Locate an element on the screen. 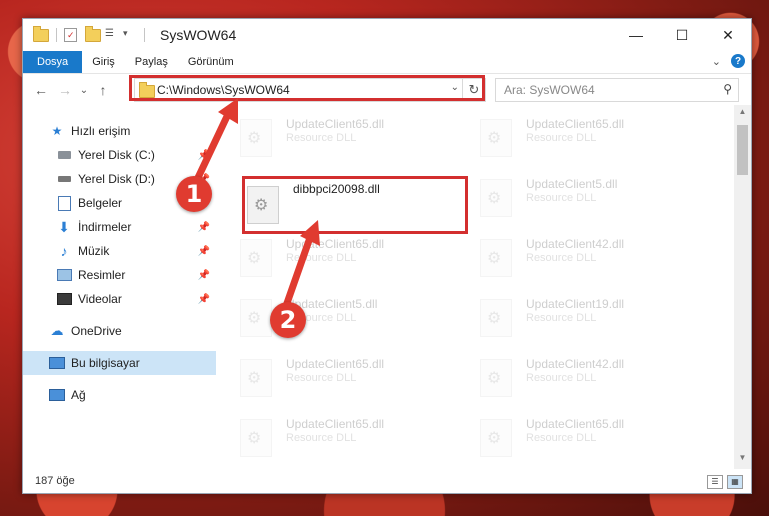  window-controls: — ☐ ✕ is located at coordinates (682, 35).